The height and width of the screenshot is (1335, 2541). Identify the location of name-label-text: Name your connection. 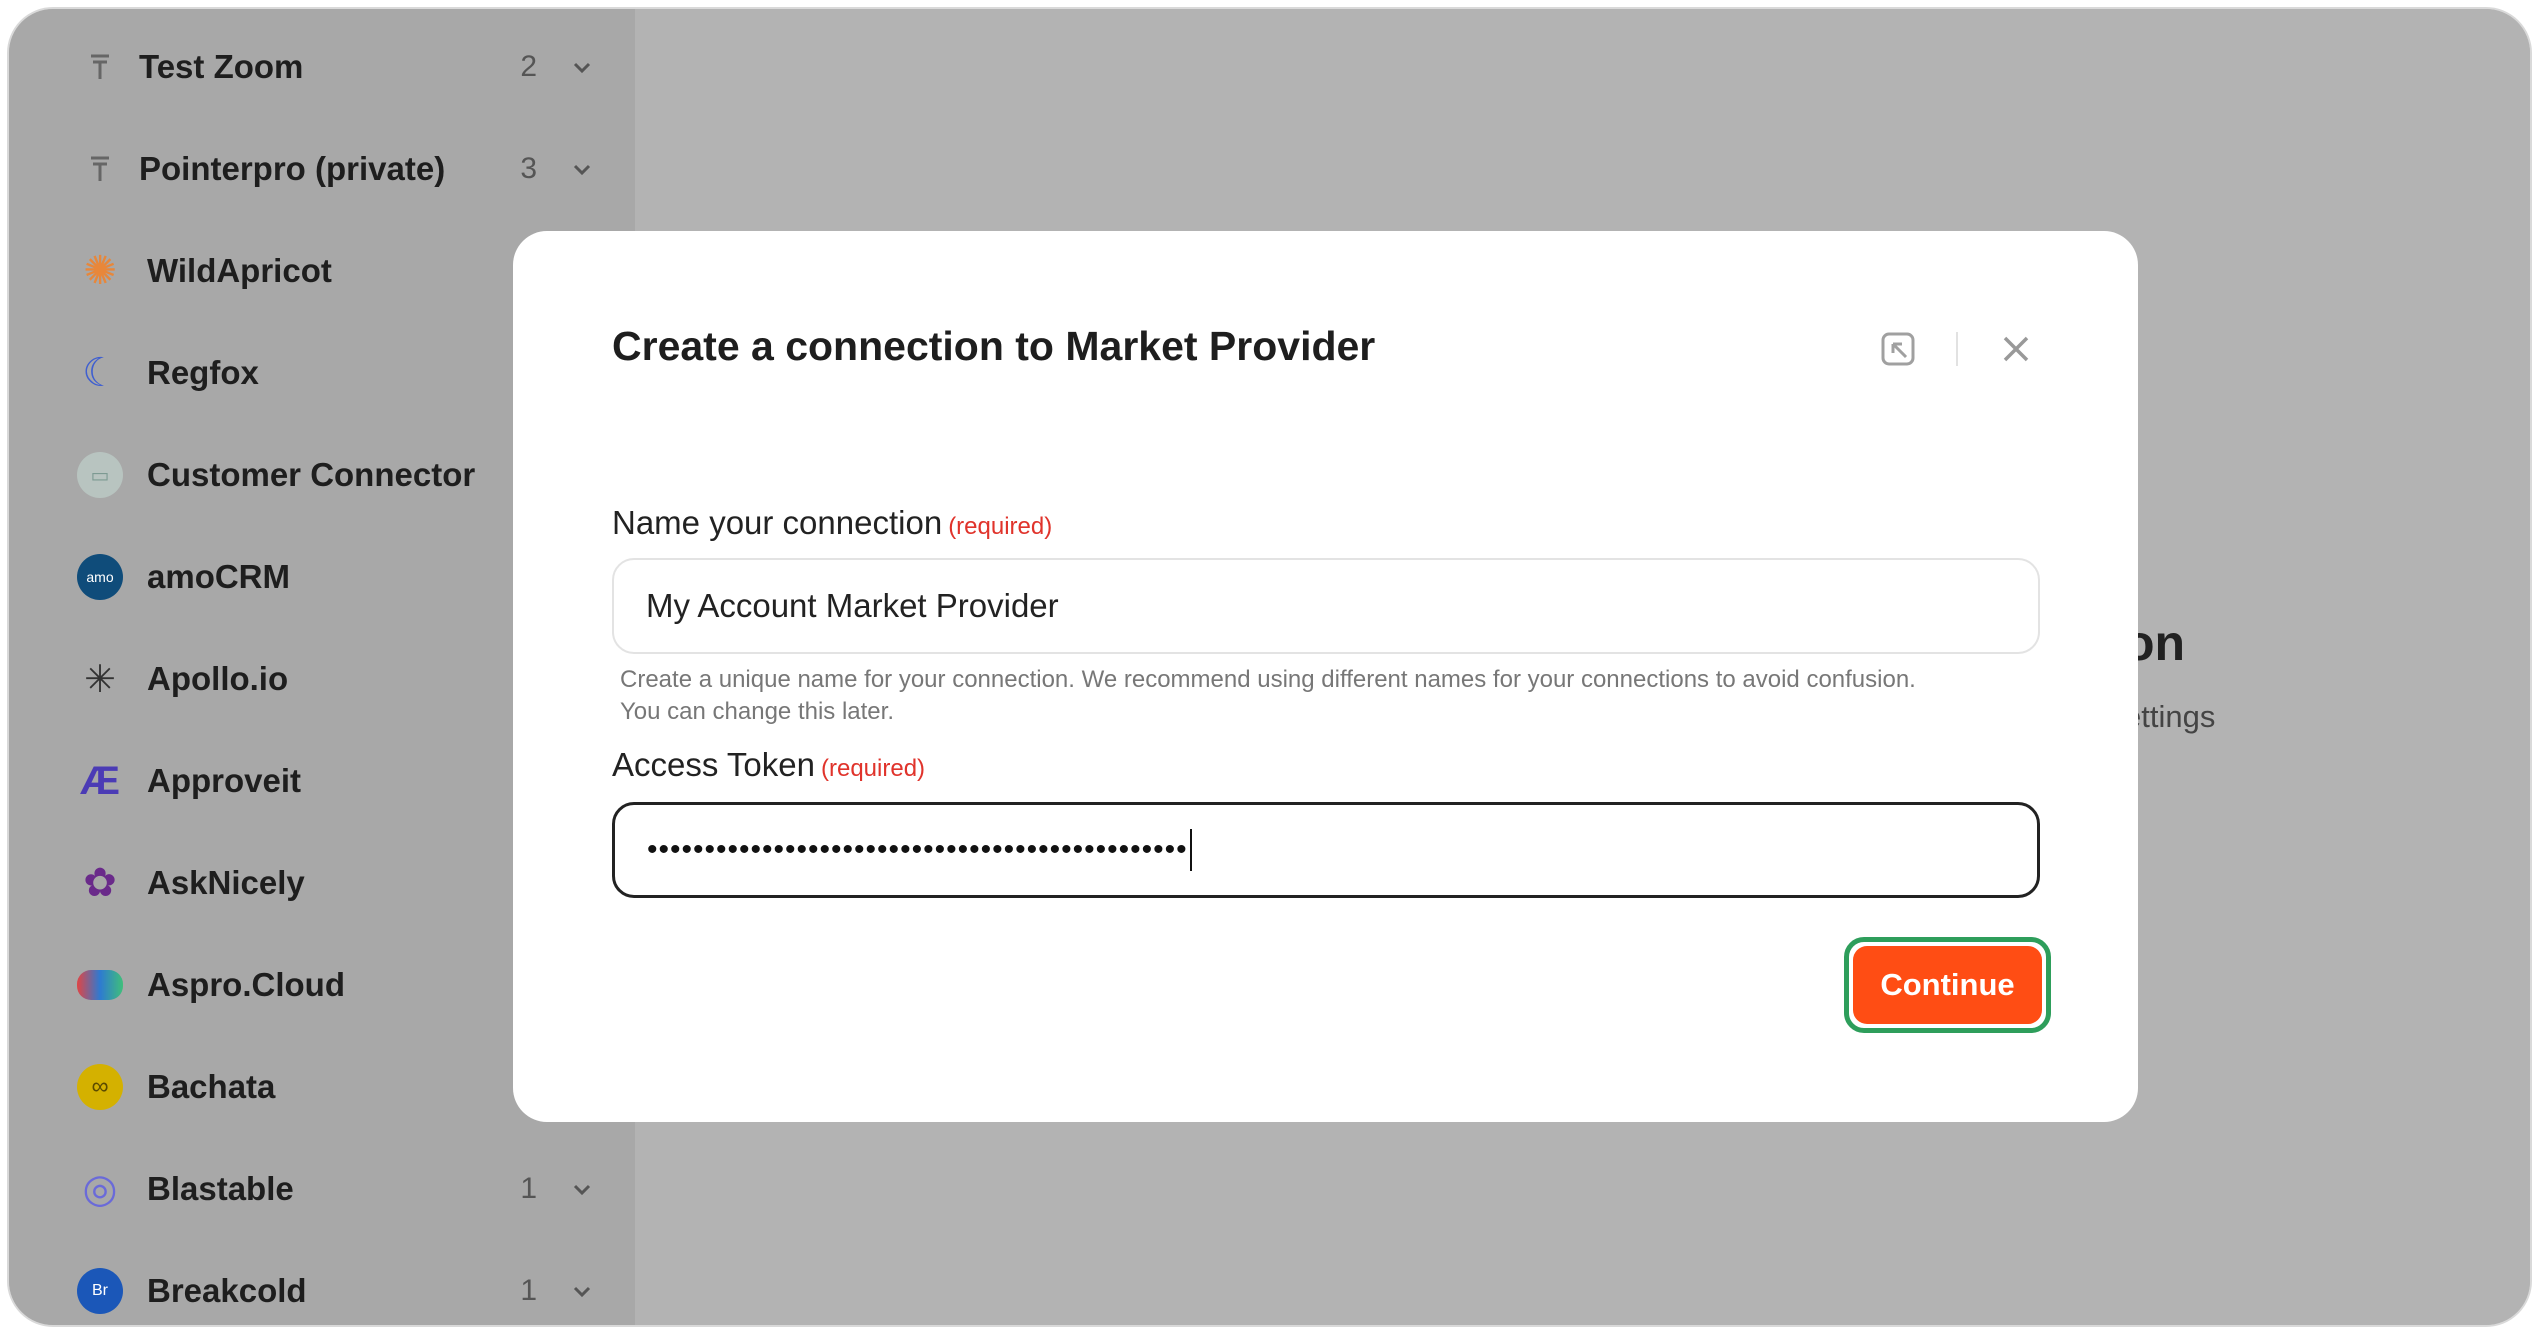
(777, 522).